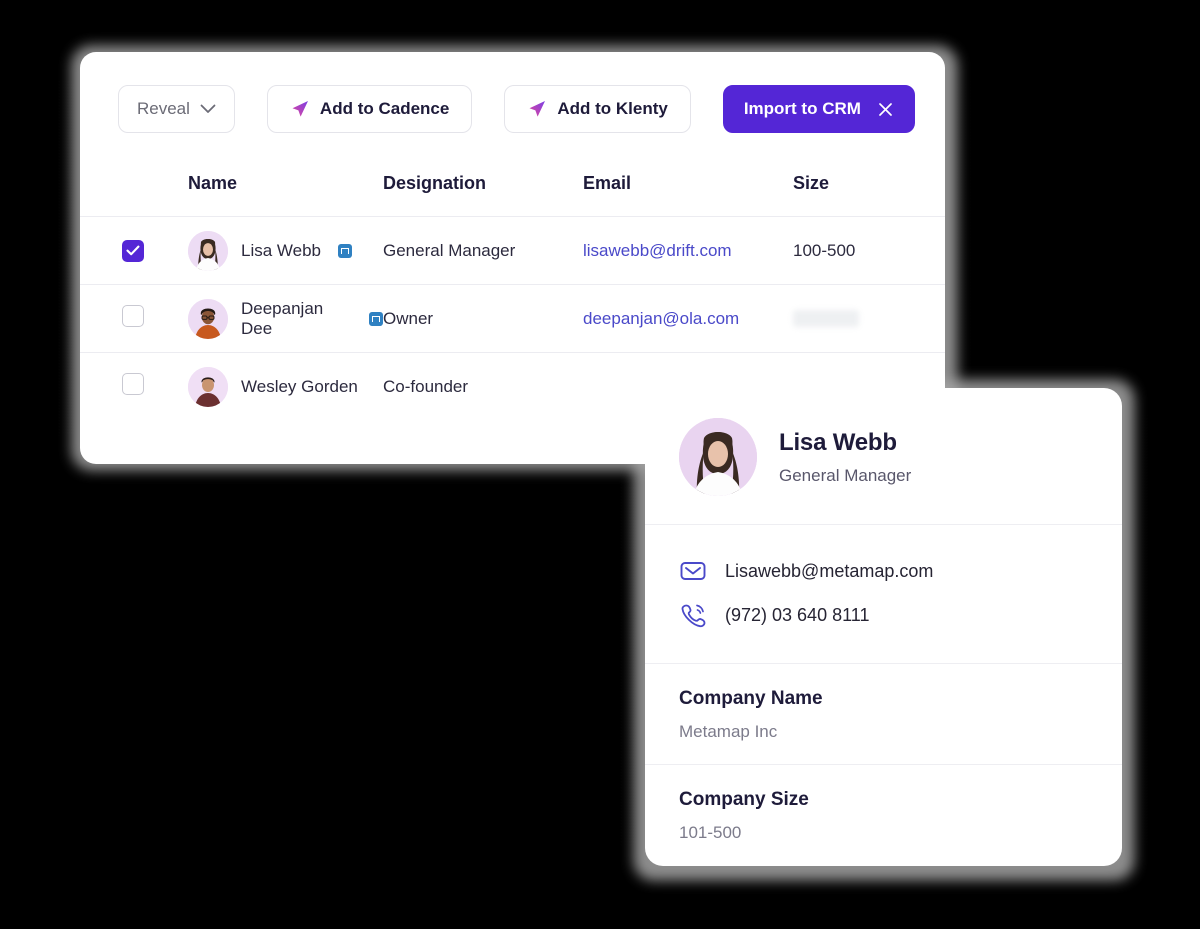  Describe the element at coordinates (281, 250) in the screenshot. I see `row-name-label: Lisa Webb` at that location.